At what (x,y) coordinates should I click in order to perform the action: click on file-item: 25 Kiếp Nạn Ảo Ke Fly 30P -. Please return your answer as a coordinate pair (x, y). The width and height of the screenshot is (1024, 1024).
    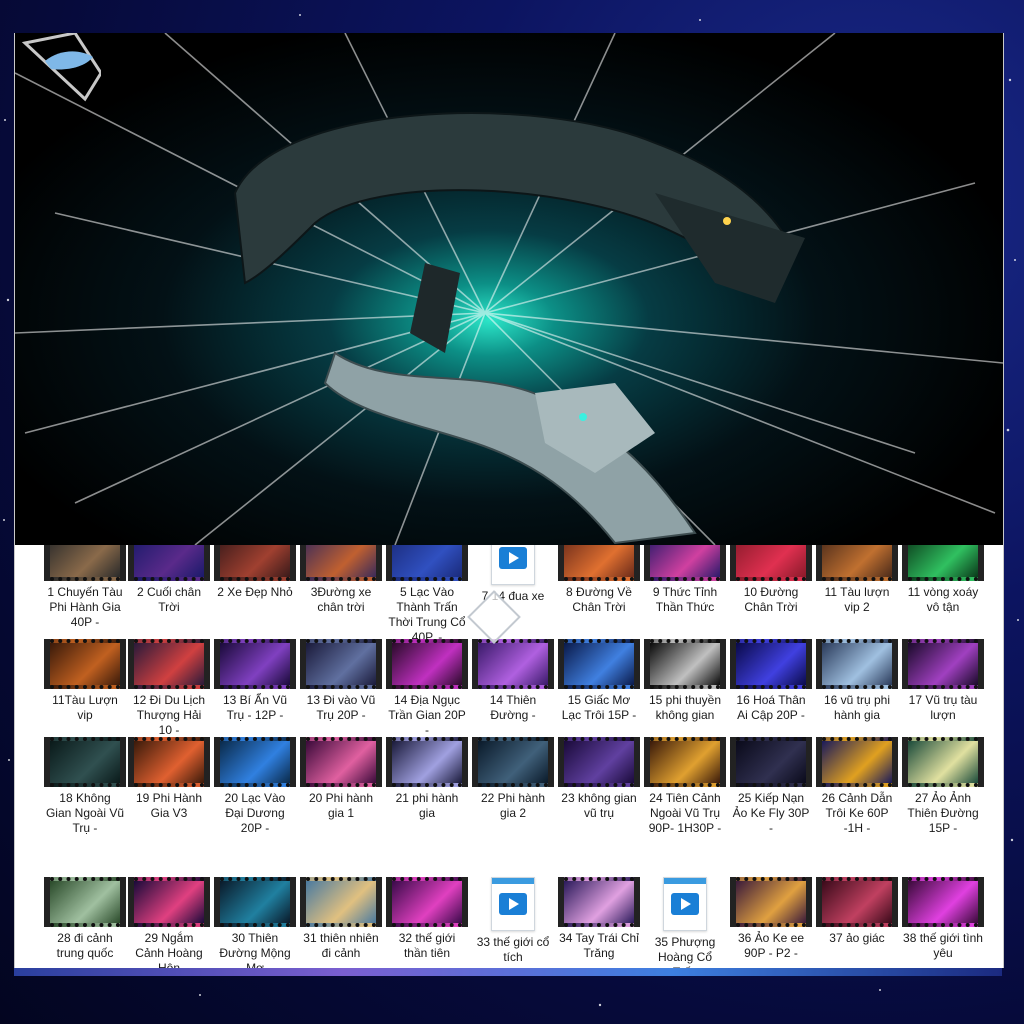
    Looking at the image, I should click on (771, 786).